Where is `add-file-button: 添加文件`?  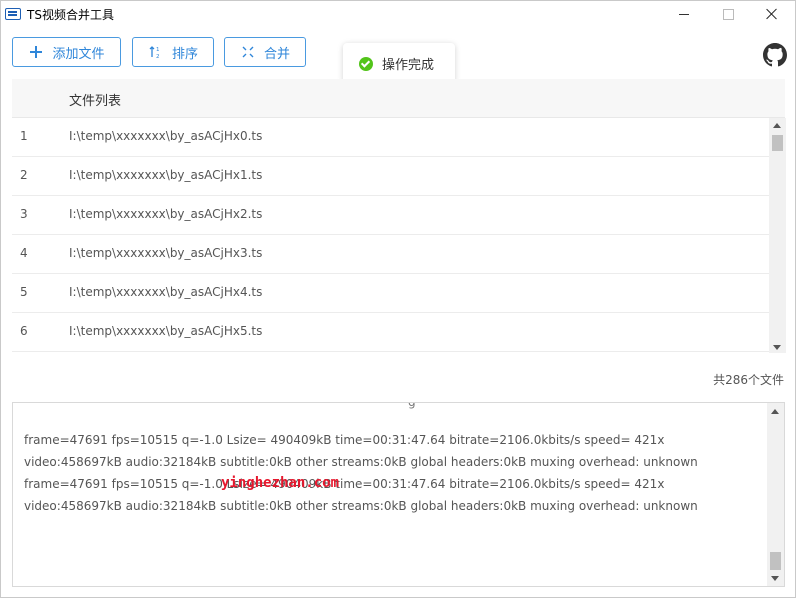
add-file-button: 添加文件 is located at coordinates (66, 52).